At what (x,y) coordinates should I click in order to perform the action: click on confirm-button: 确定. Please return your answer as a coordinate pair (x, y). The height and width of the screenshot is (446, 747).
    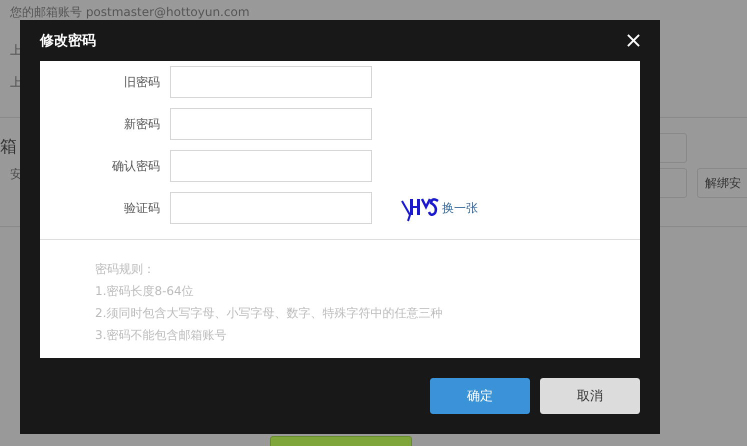
    Looking at the image, I should click on (480, 396).